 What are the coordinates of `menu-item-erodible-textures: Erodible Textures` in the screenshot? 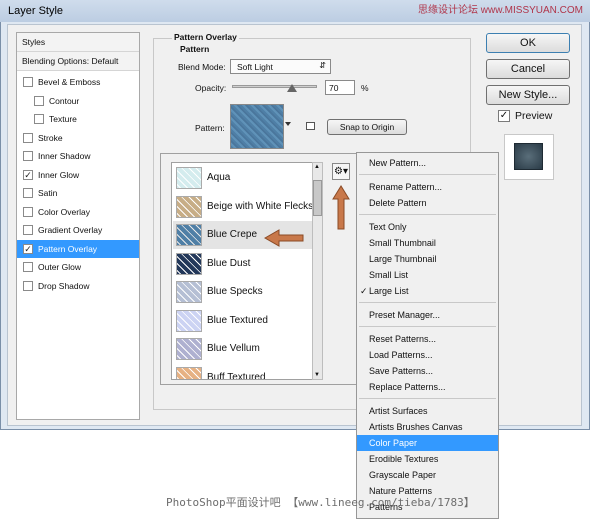 It's located at (427, 459).